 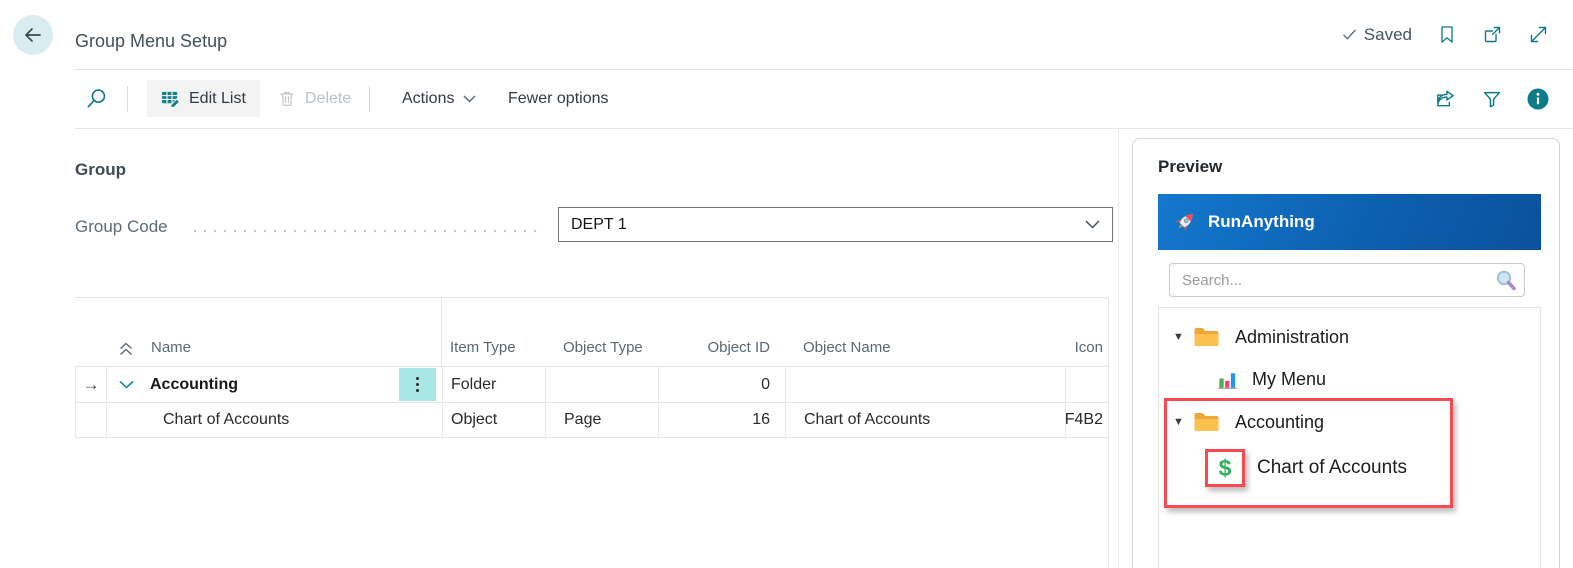 I want to click on group-code-combobox, so click(x=835, y=224).